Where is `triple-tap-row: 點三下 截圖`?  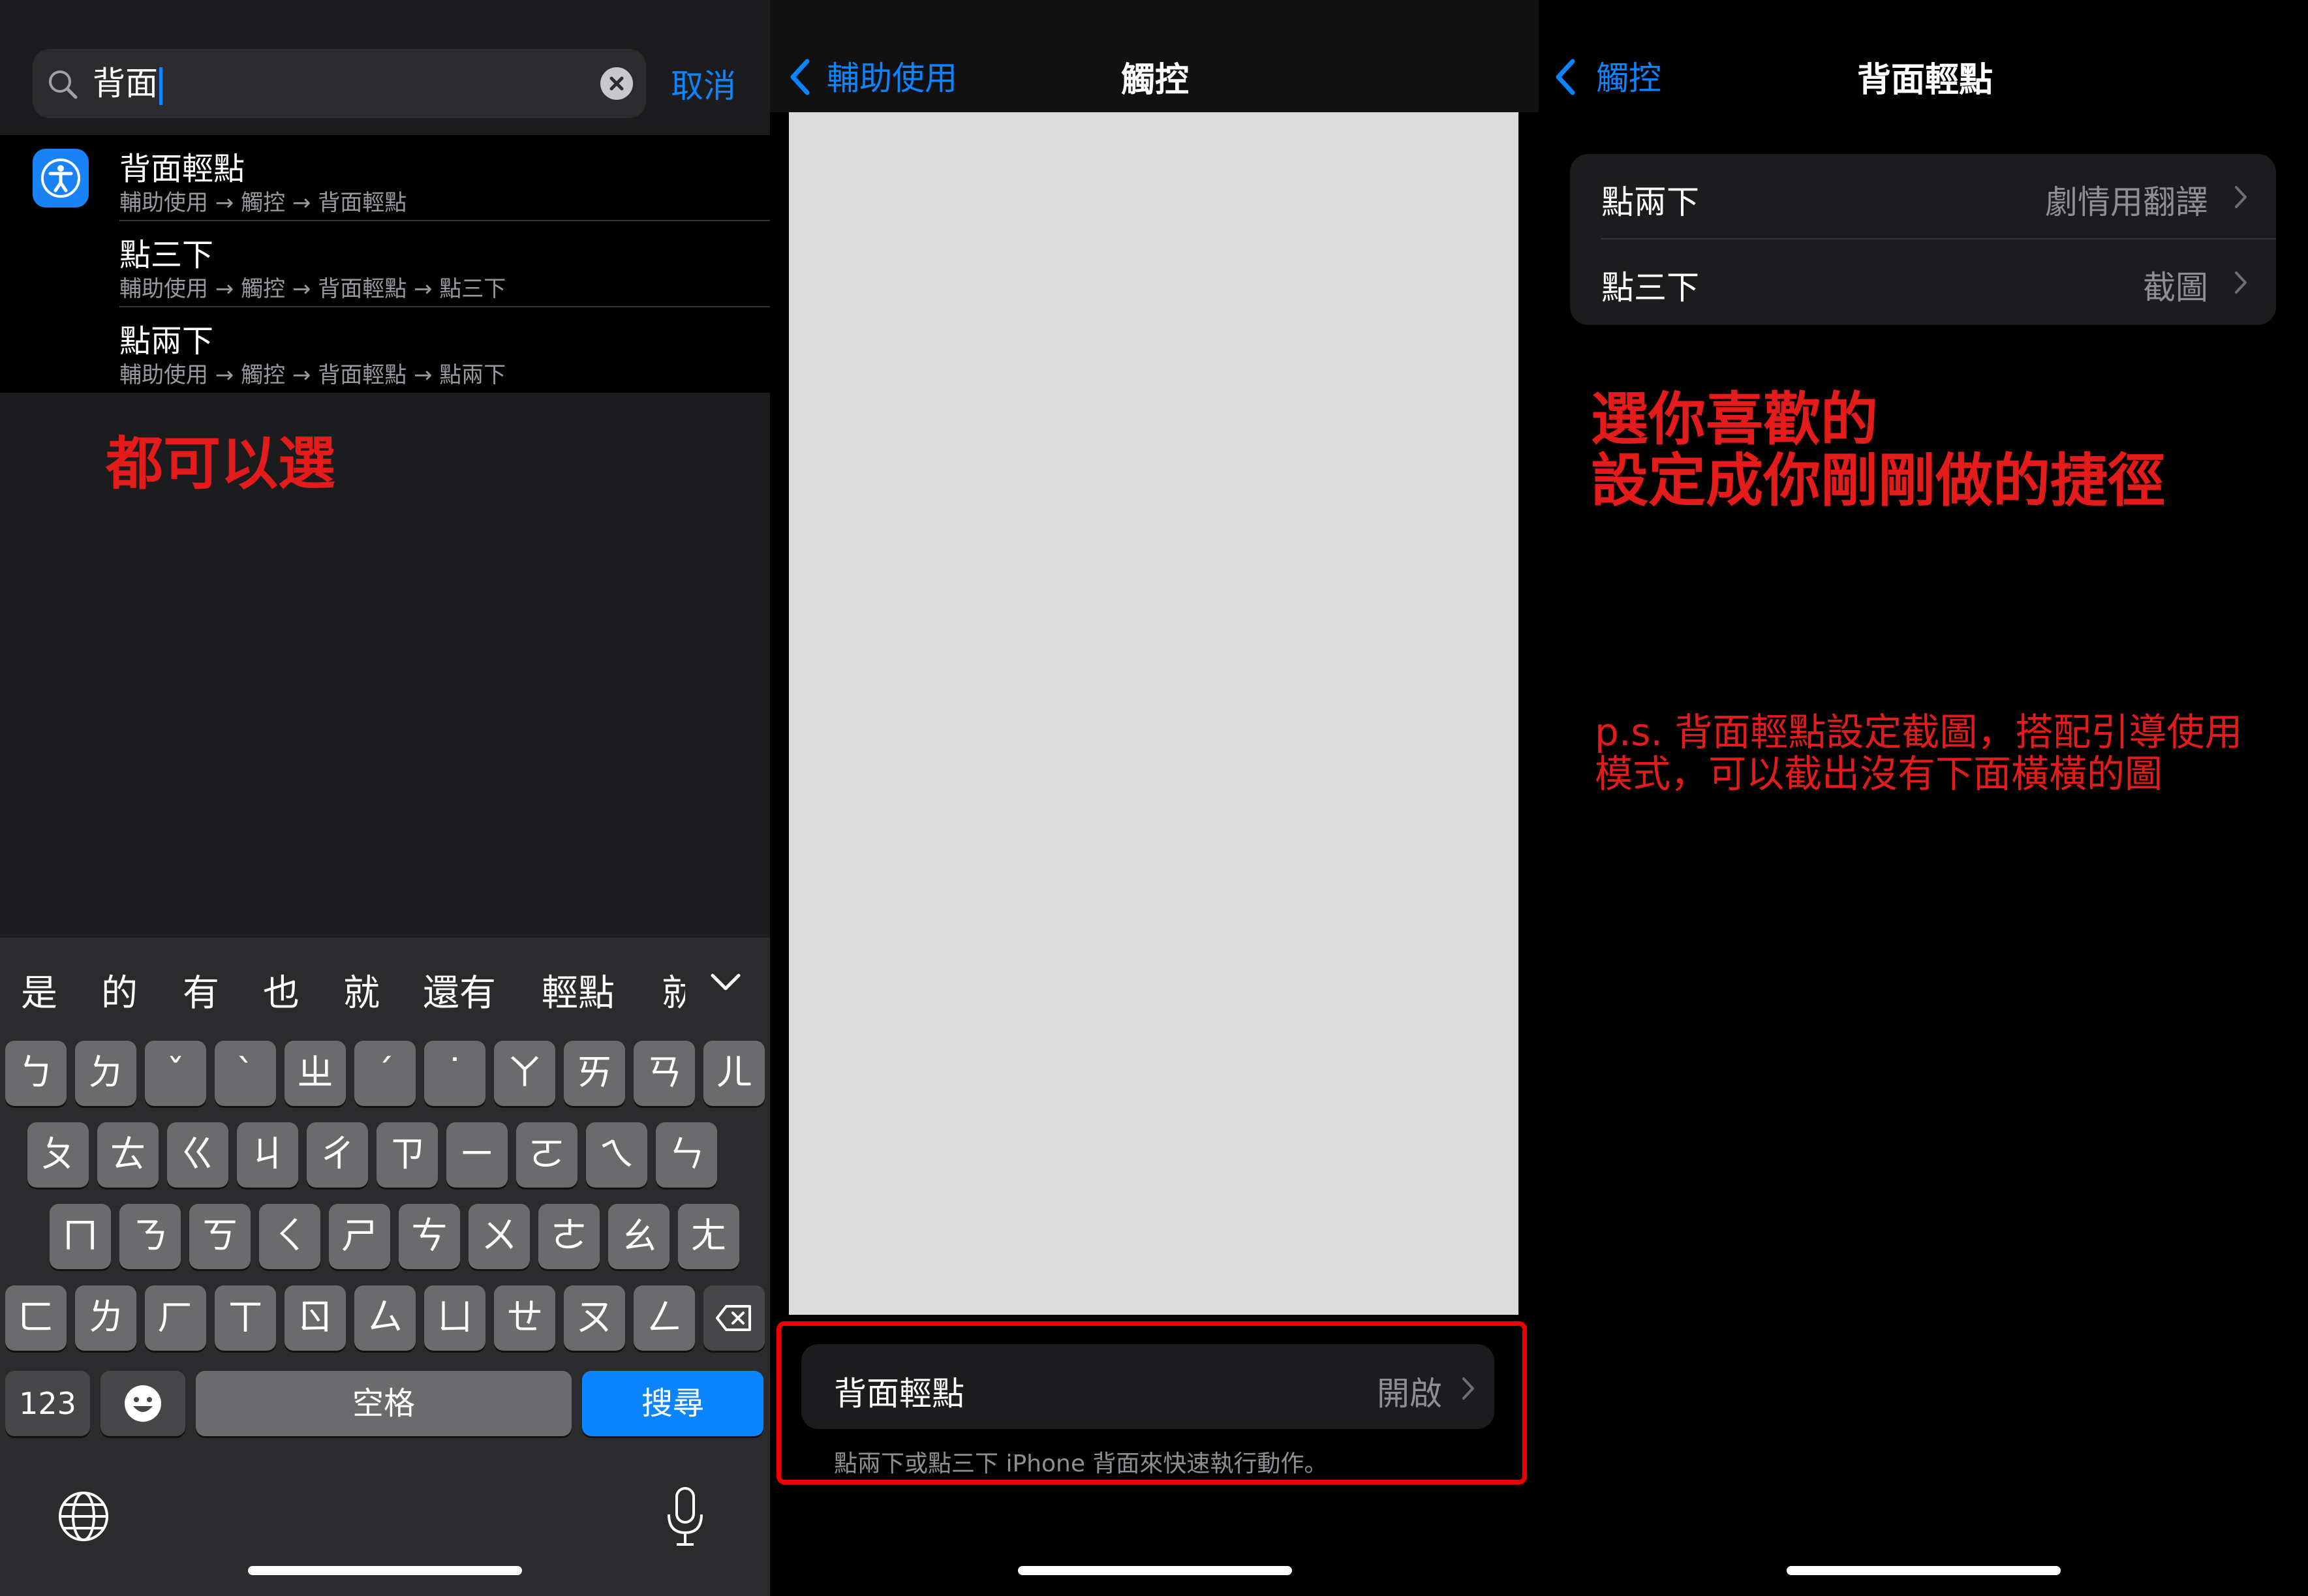
triple-tap-row: 點三下 截圖 is located at coordinates (1923, 282).